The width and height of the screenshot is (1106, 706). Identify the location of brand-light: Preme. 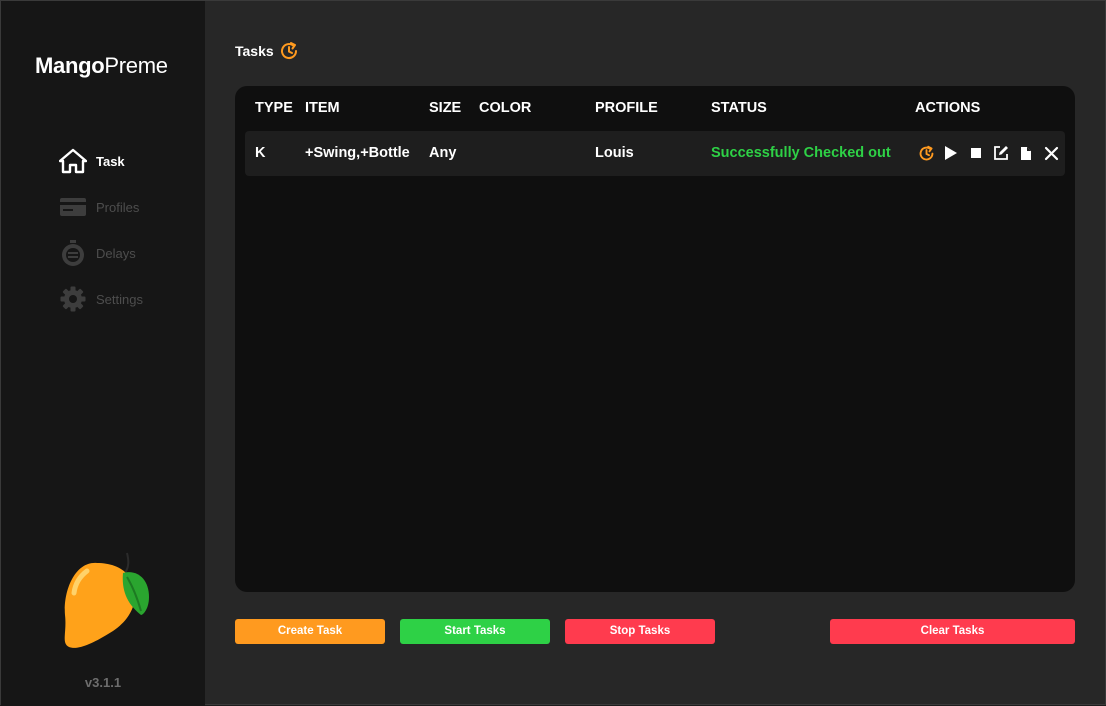
(136, 65).